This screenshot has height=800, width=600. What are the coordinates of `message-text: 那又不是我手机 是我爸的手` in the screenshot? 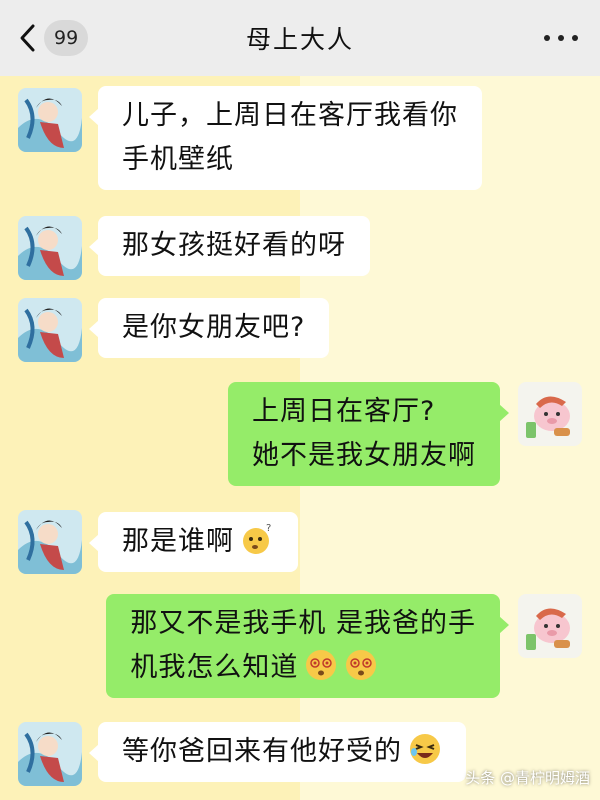 It's located at (303, 623).